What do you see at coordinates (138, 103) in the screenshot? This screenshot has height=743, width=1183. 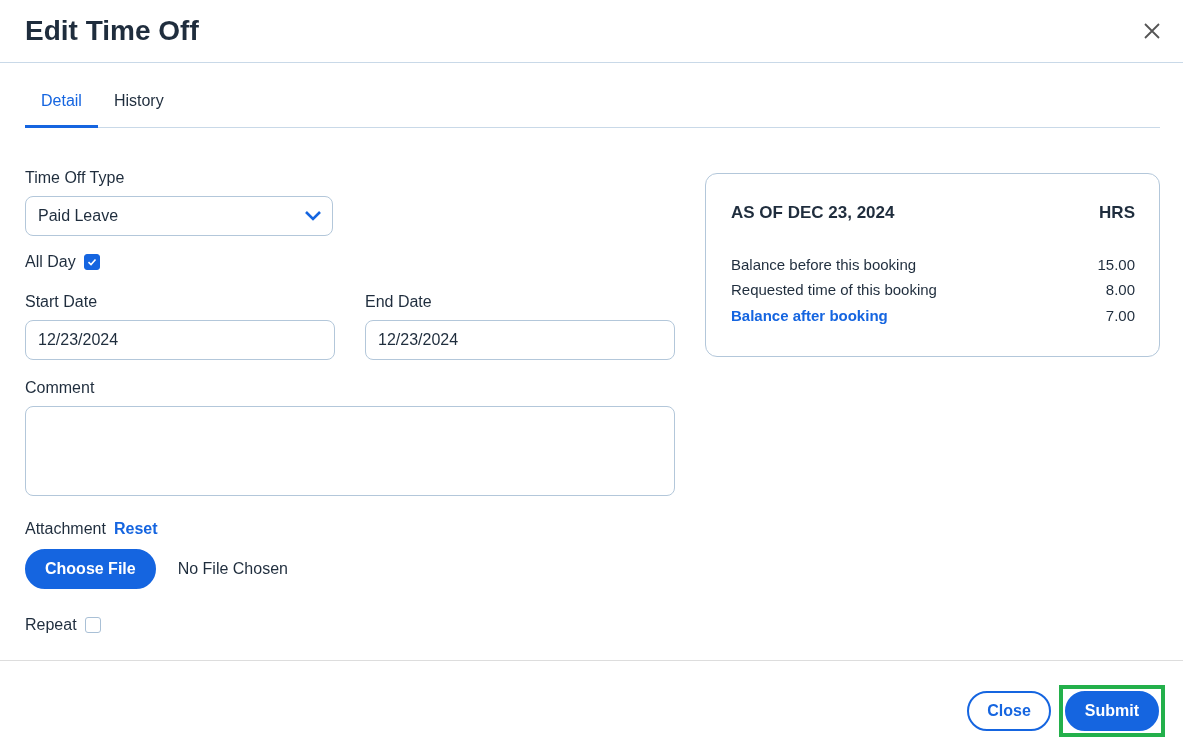 I see `tab: History` at bounding box center [138, 103].